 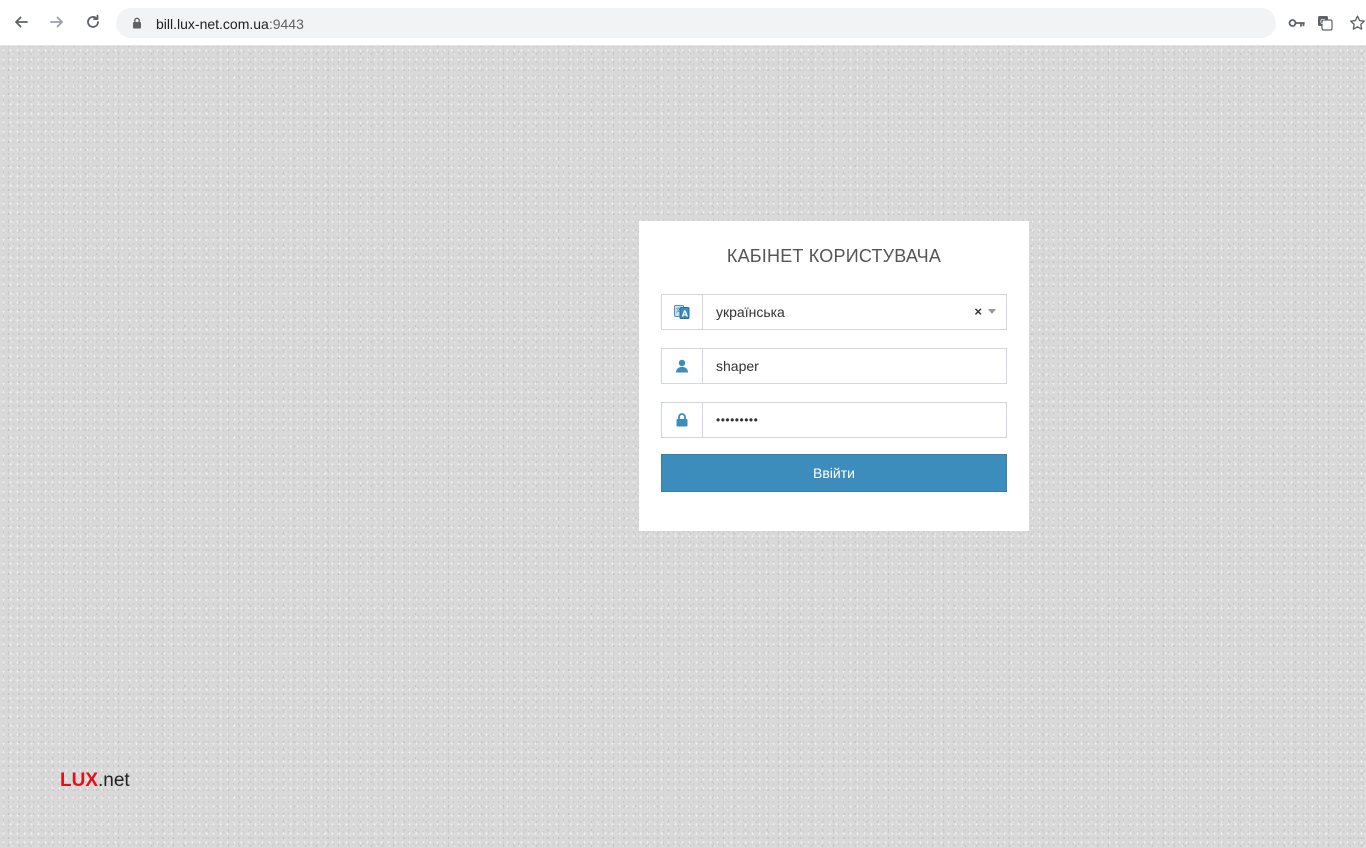 I want to click on browser-toolbar: bill.lux-net.com.ua:9443 G, so click(x=683, y=23).